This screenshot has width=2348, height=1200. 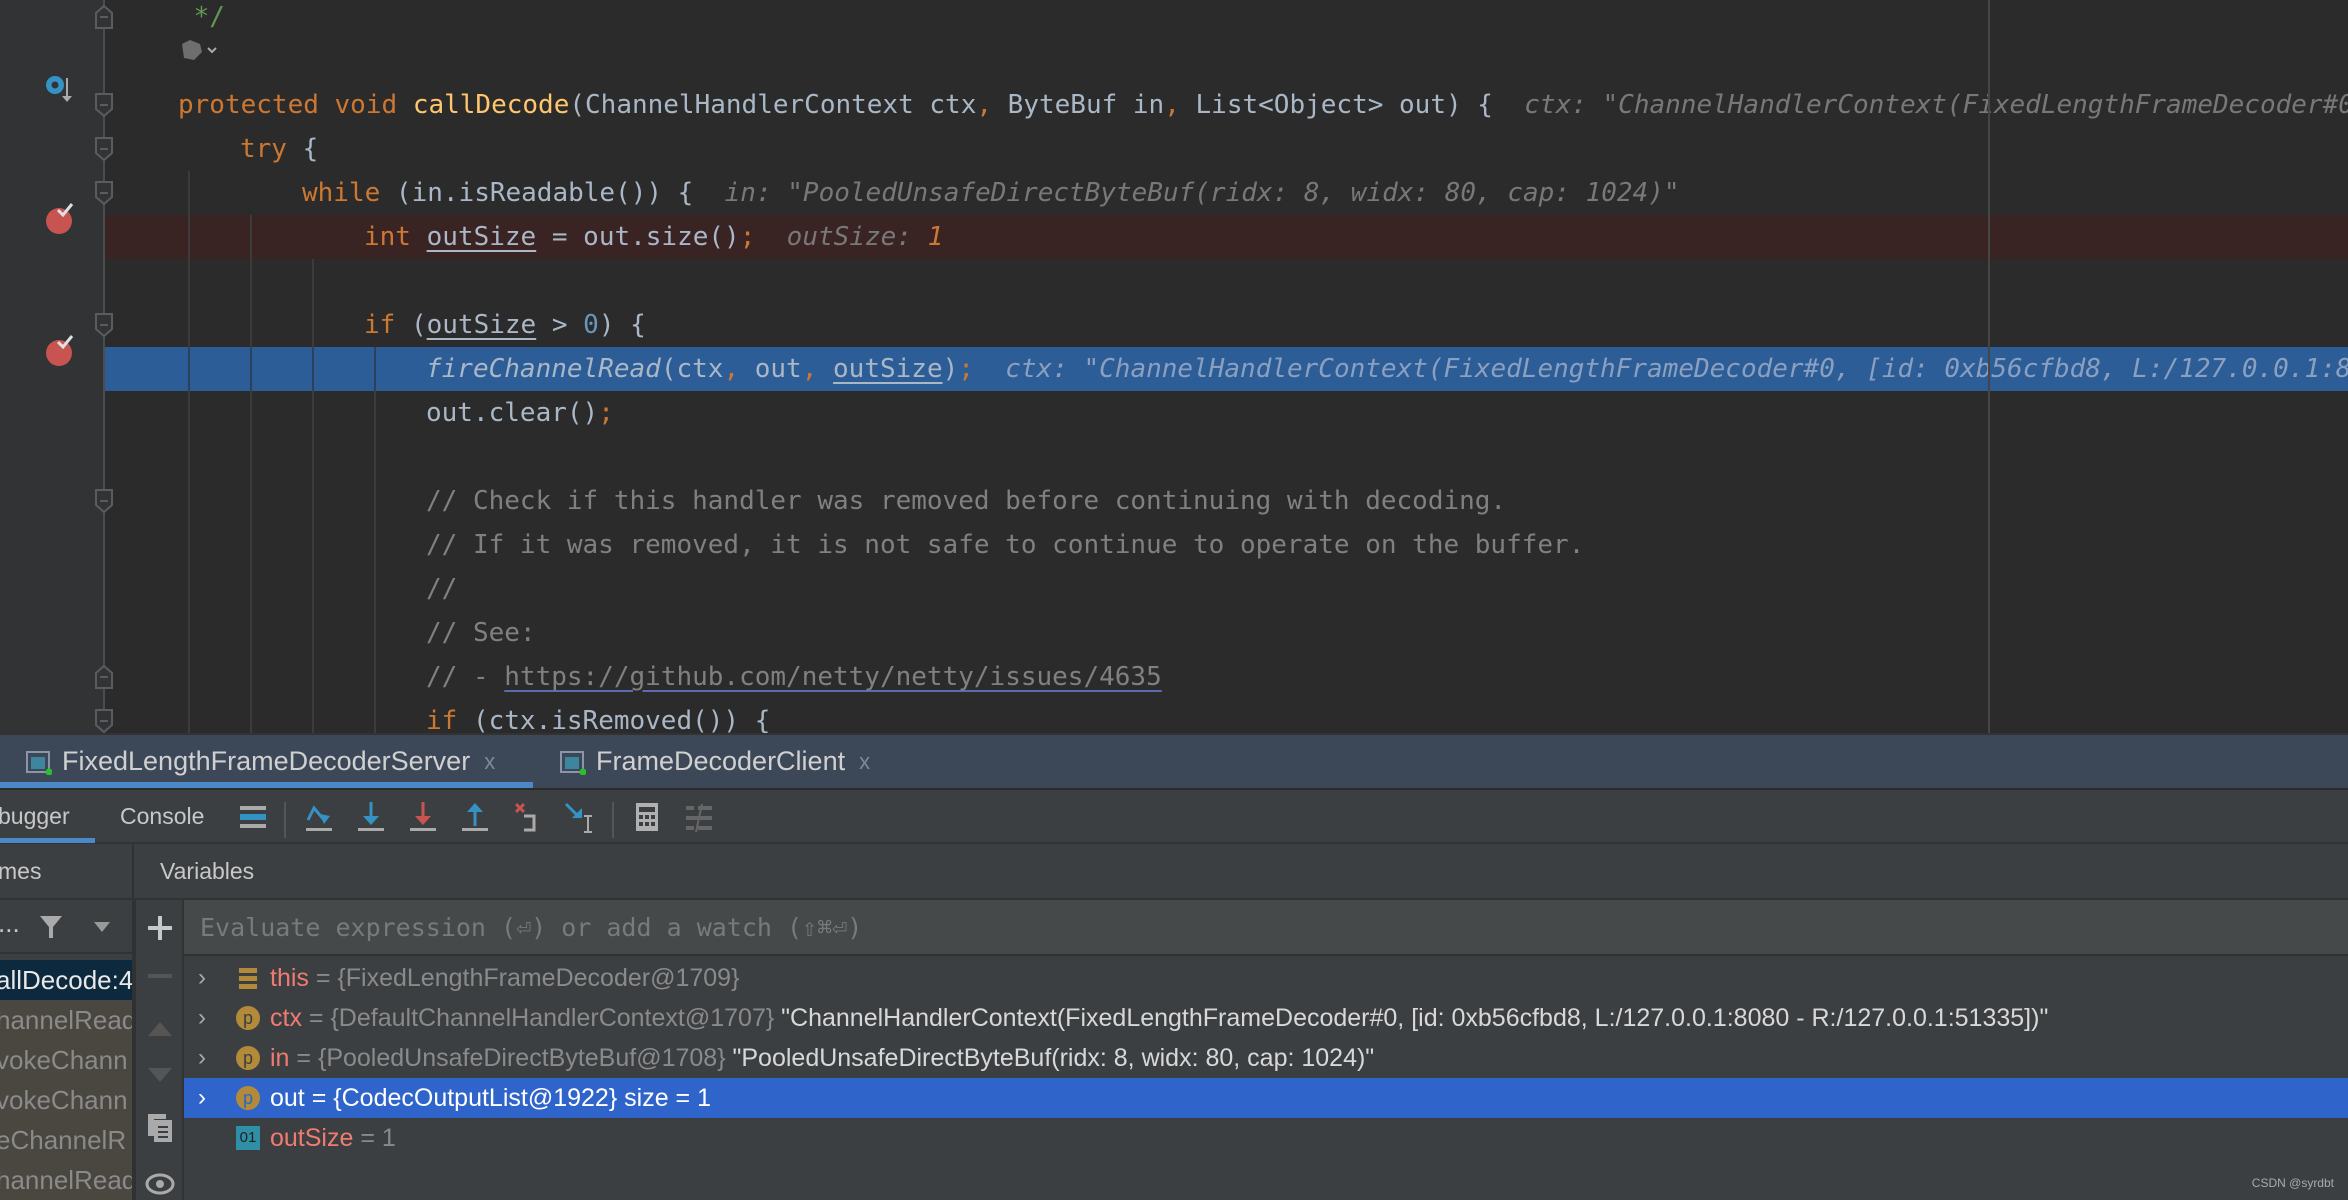 I want to click on code-line-out-clear: out.clear();, so click(x=1226, y=413).